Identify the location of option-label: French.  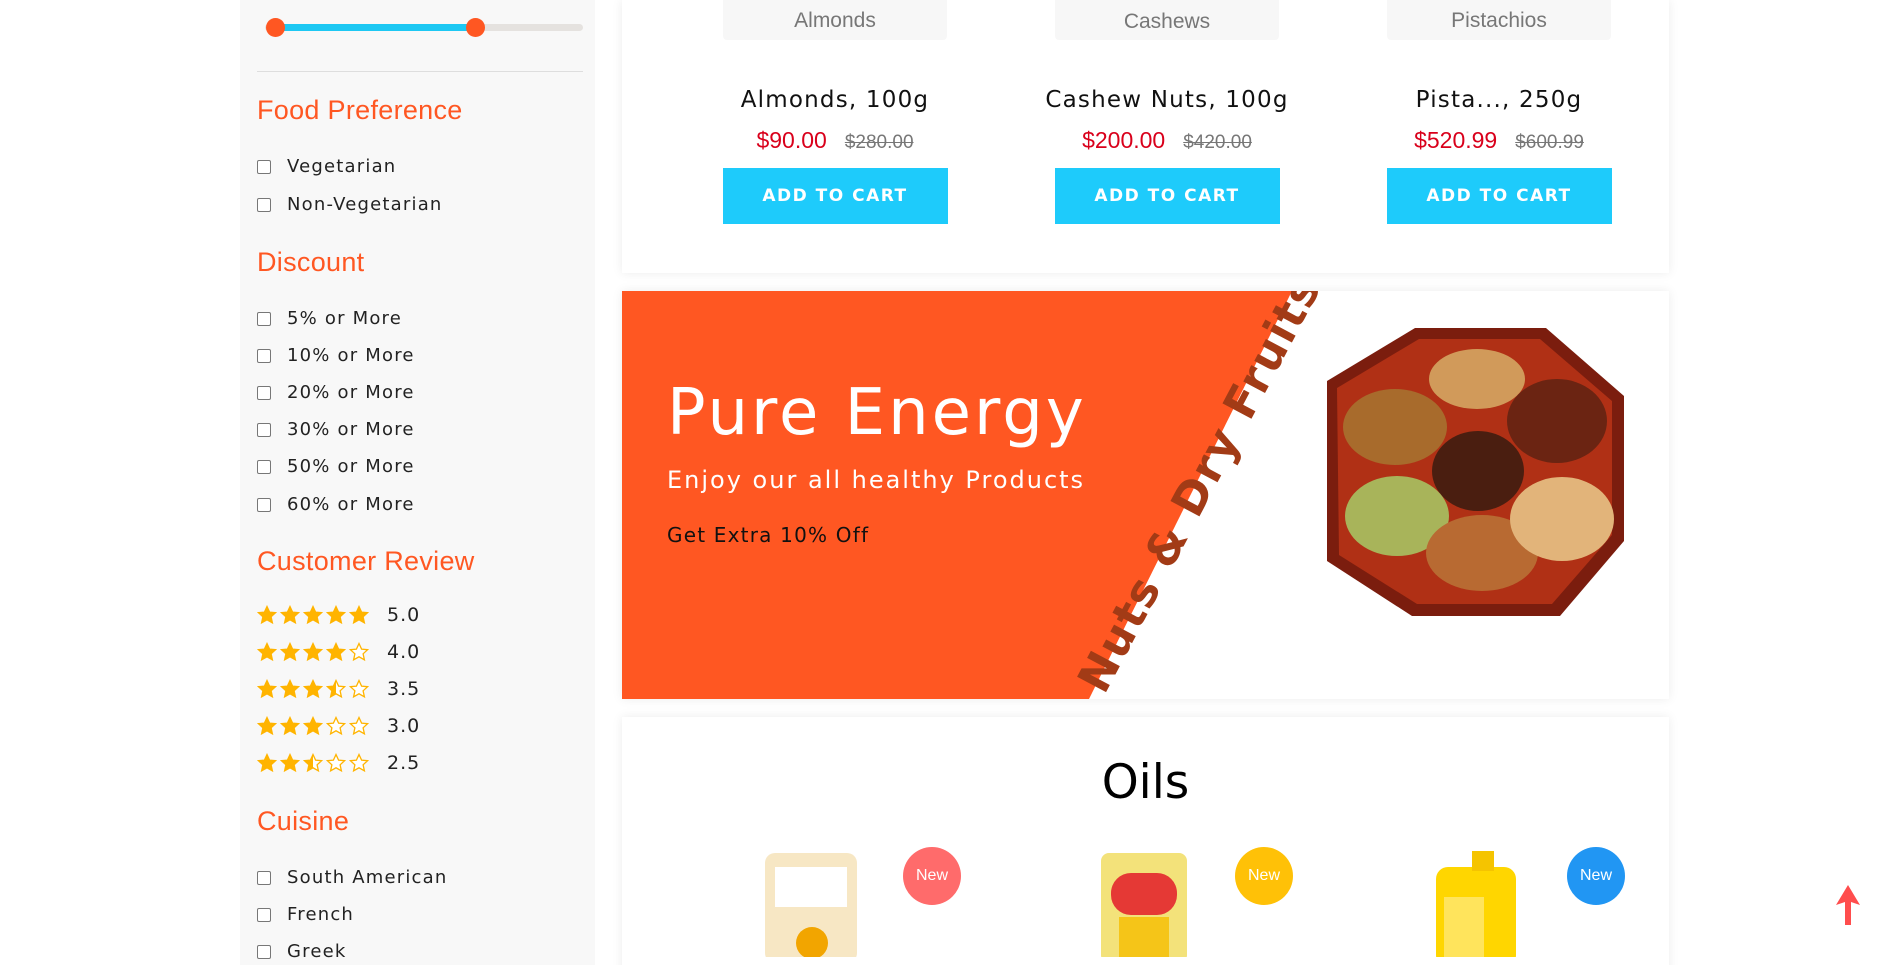
(321, 914).